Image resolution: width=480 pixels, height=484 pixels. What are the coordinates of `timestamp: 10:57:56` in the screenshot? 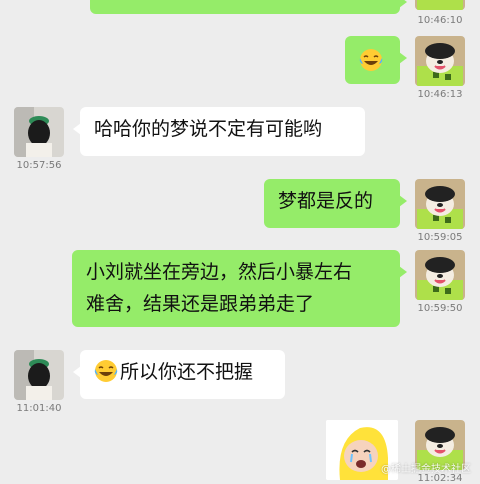 It's located at (39, 165).